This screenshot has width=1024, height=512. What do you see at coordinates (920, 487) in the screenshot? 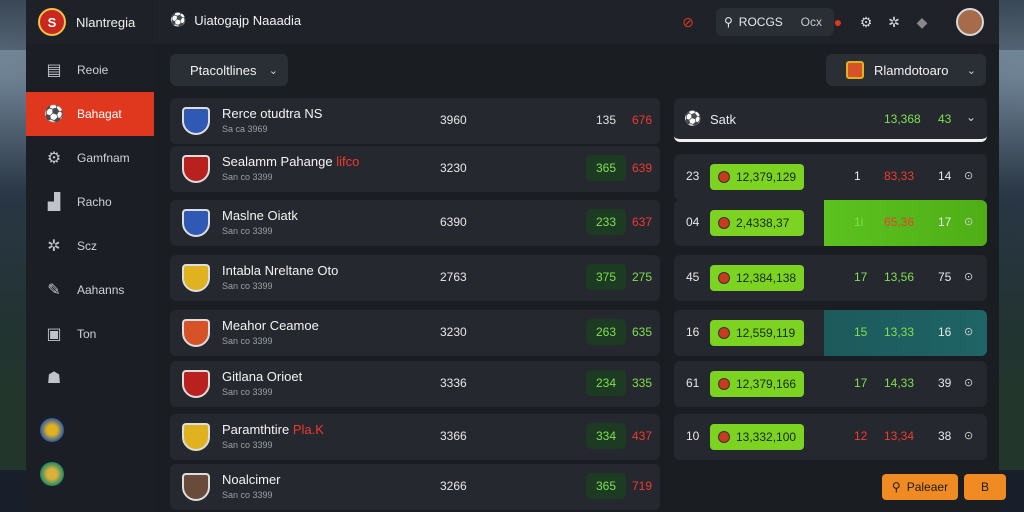
I see `paleaer-button: ⚲ Paleaer` at bounding box center [920, 487].